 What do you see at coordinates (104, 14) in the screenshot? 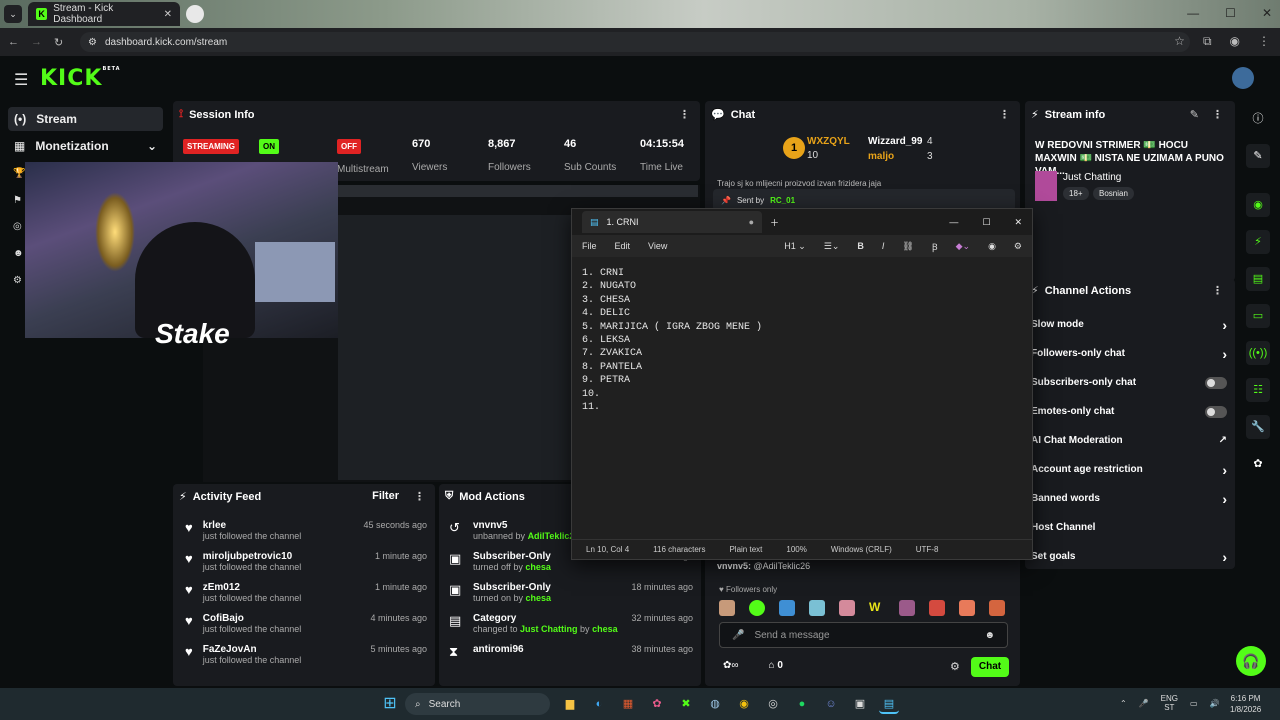
I see `browser-tab: K Stream - Kick Dashboard ✕` at bounding box center [104, 14].